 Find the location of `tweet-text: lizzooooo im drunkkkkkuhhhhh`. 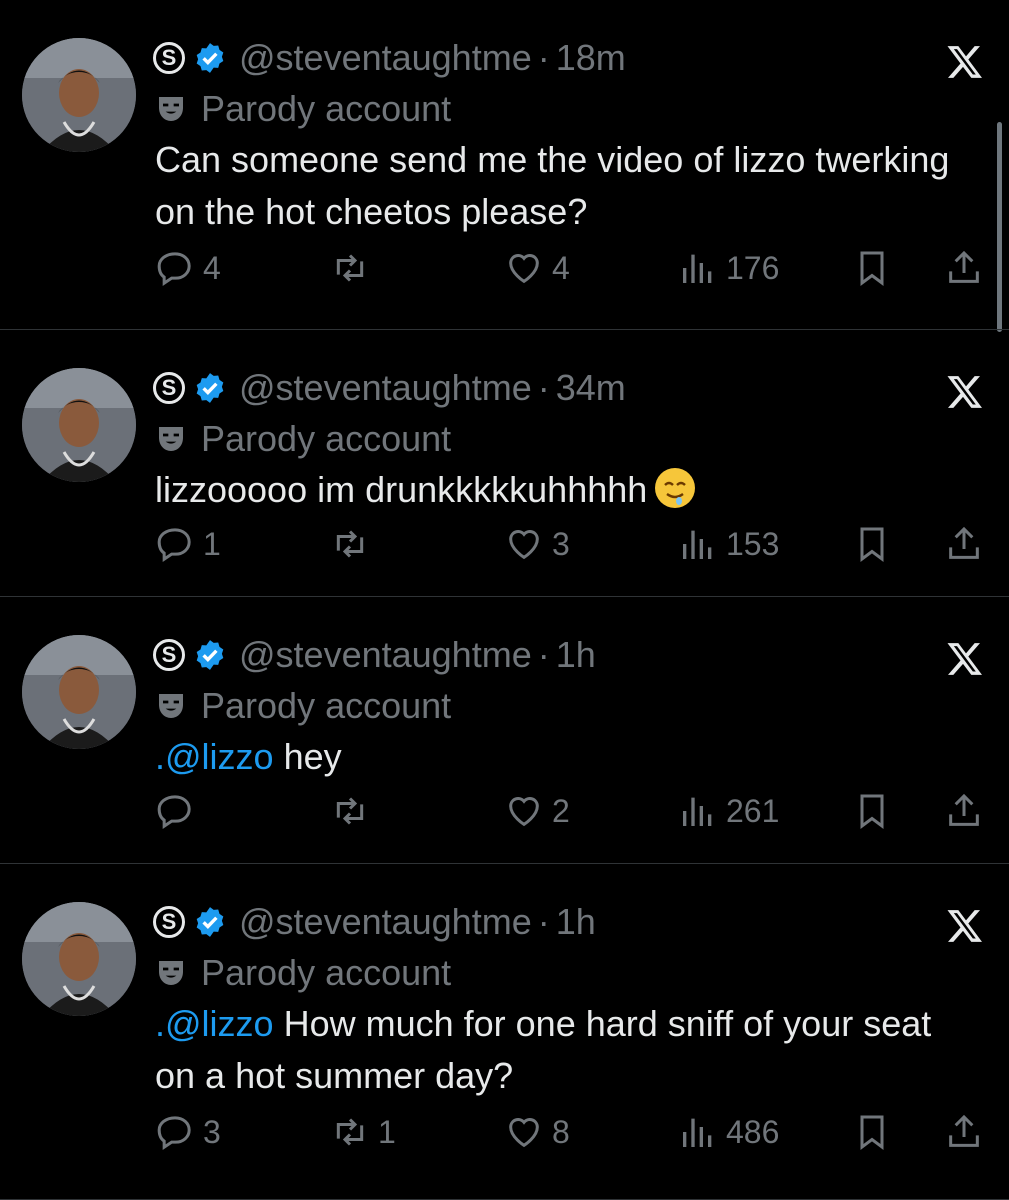

tweet-text: lizzooooo im drunkkkkkuhhhhh is located at coordinates (555, 490).